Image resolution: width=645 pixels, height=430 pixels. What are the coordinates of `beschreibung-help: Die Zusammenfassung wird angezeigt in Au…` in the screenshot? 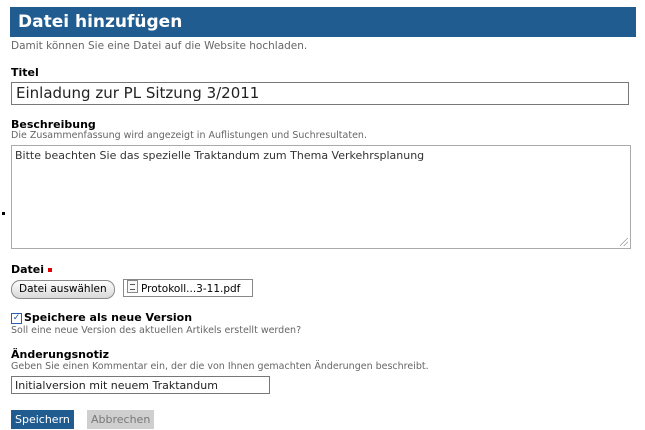 It's located at (189, 135).